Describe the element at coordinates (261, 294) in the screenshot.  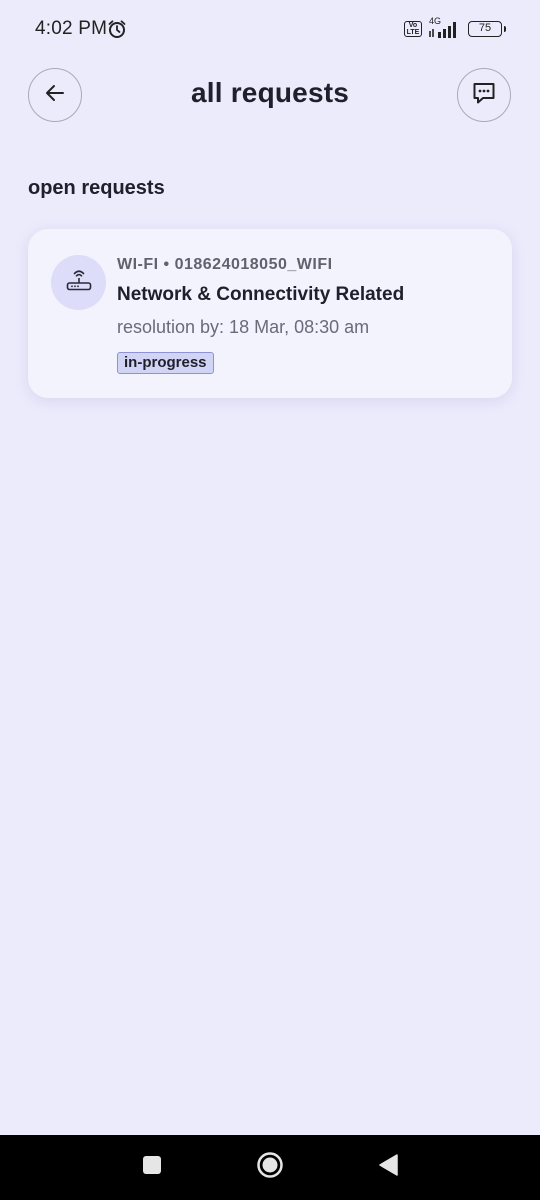
I see `request-title: Network & Connectivity Related` at that location.